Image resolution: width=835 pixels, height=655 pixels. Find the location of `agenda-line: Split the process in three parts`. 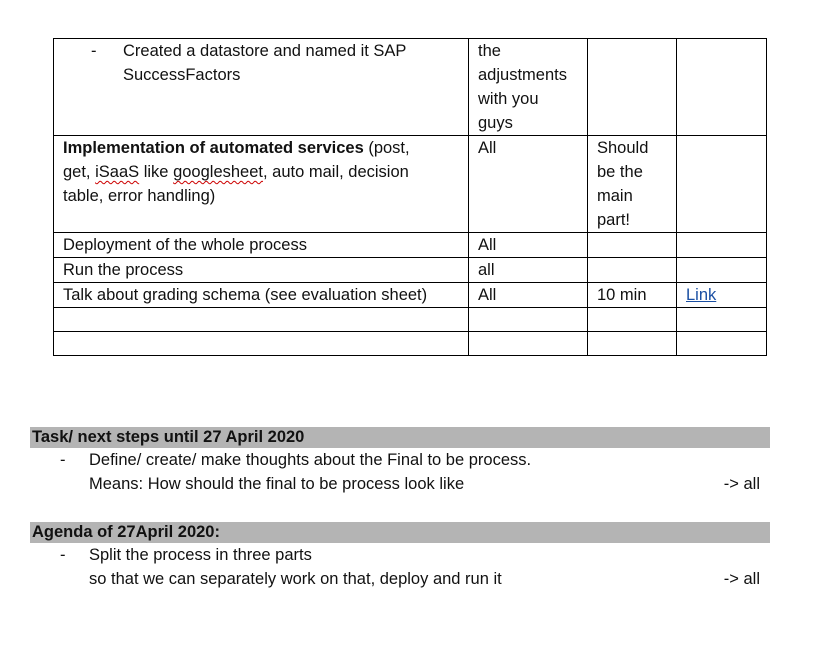

agenda-line: Split the process in three parts is located at coordinates (200, 555).